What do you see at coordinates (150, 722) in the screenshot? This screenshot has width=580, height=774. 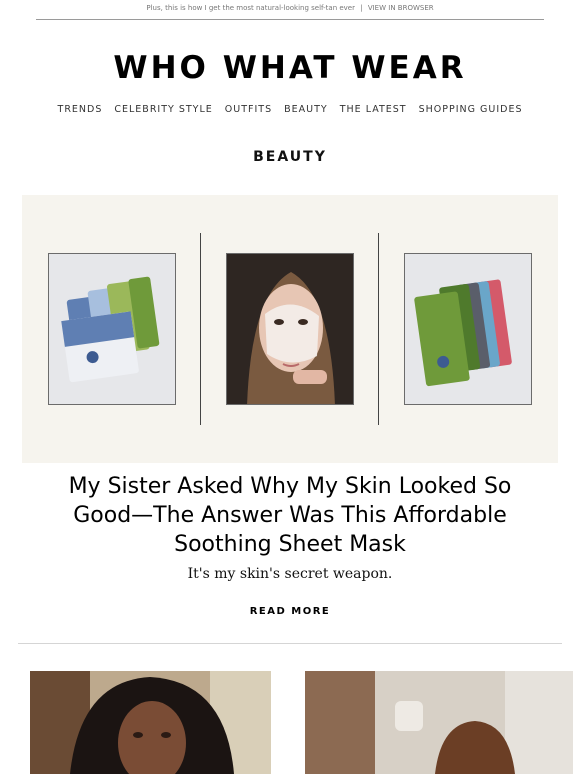 I see `article-thumbnail-woman-dark-hair` at bounding box center [150, 722].